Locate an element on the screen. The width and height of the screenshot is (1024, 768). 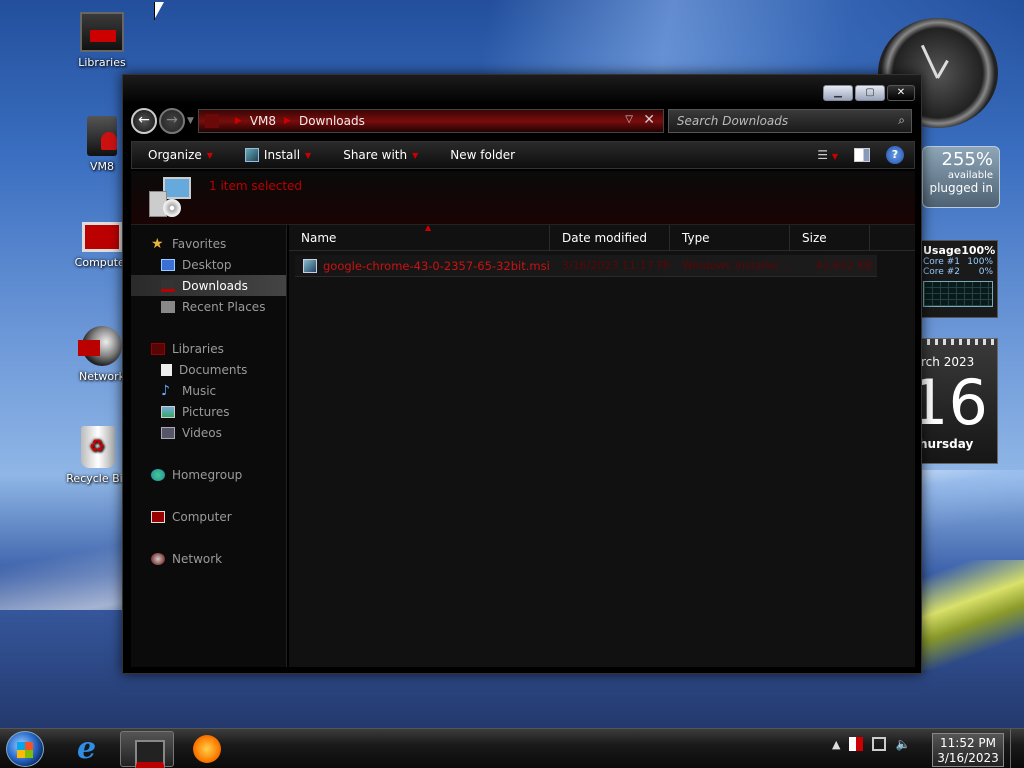
action-center-flag-icon is located at coordinates (856, 744).